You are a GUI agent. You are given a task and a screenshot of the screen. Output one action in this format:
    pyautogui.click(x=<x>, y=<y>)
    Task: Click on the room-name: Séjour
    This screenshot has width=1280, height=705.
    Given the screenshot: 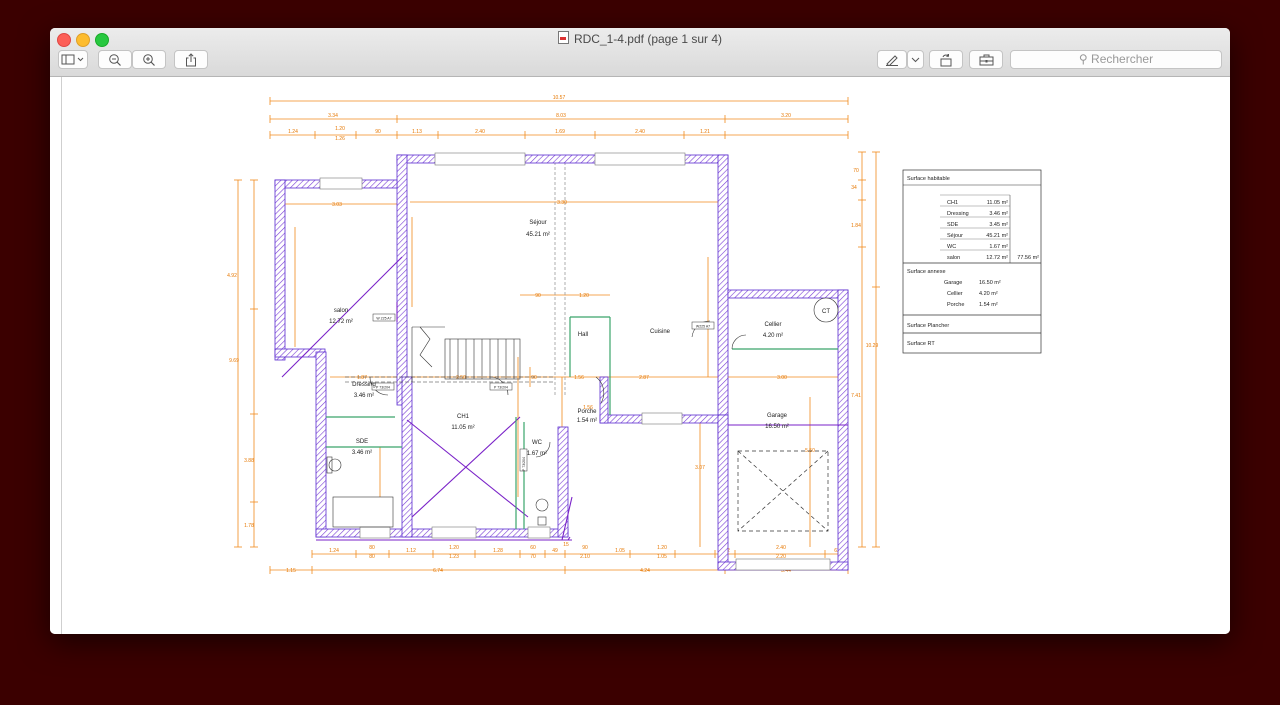 What is the action you would take?
    pyautogui.click(x=537, y=223)
    